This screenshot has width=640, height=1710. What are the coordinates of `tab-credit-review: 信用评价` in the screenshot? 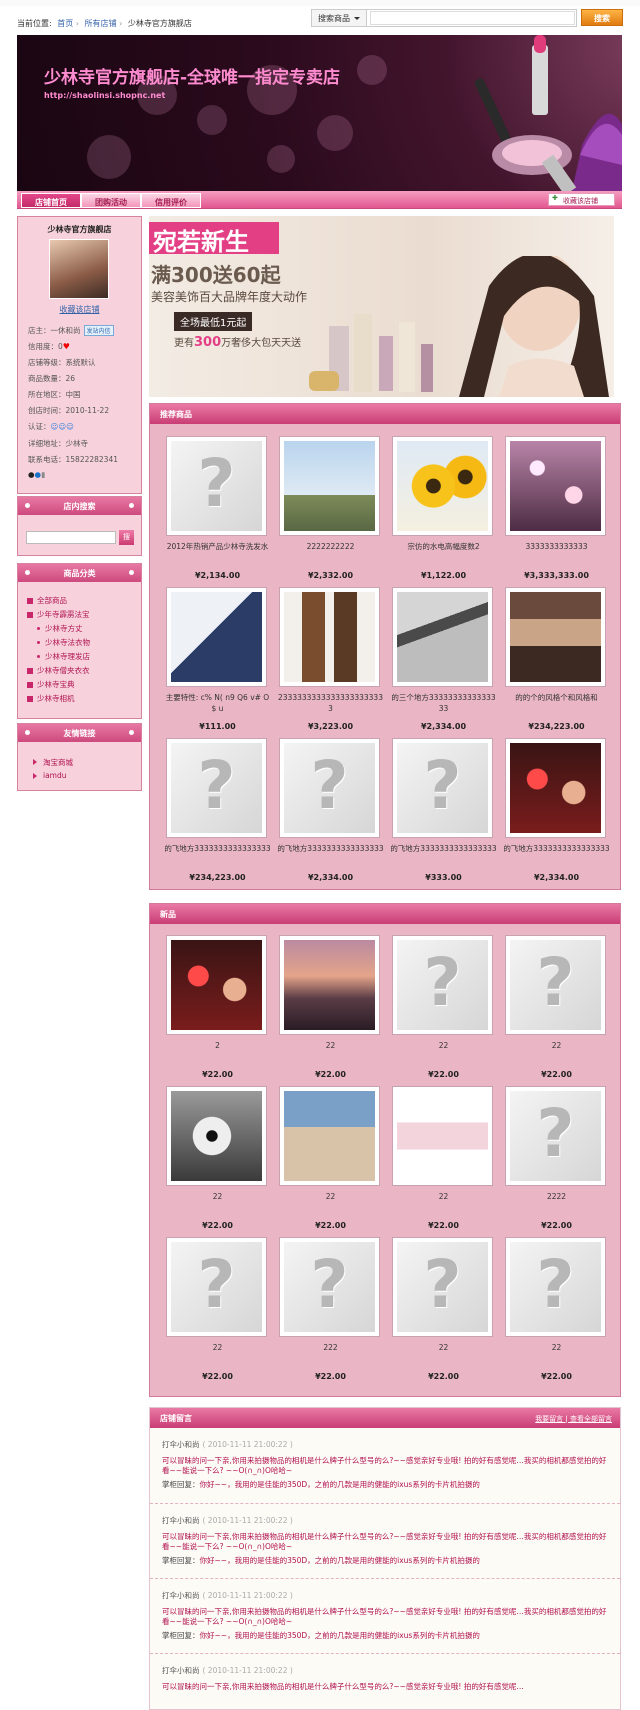 It's located at (171, 200).